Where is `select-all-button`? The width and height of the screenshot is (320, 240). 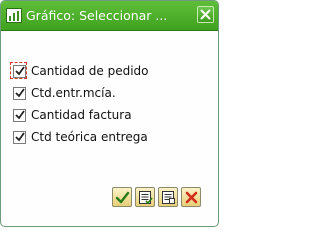 select-all-button is located at coordinates (145, 197).